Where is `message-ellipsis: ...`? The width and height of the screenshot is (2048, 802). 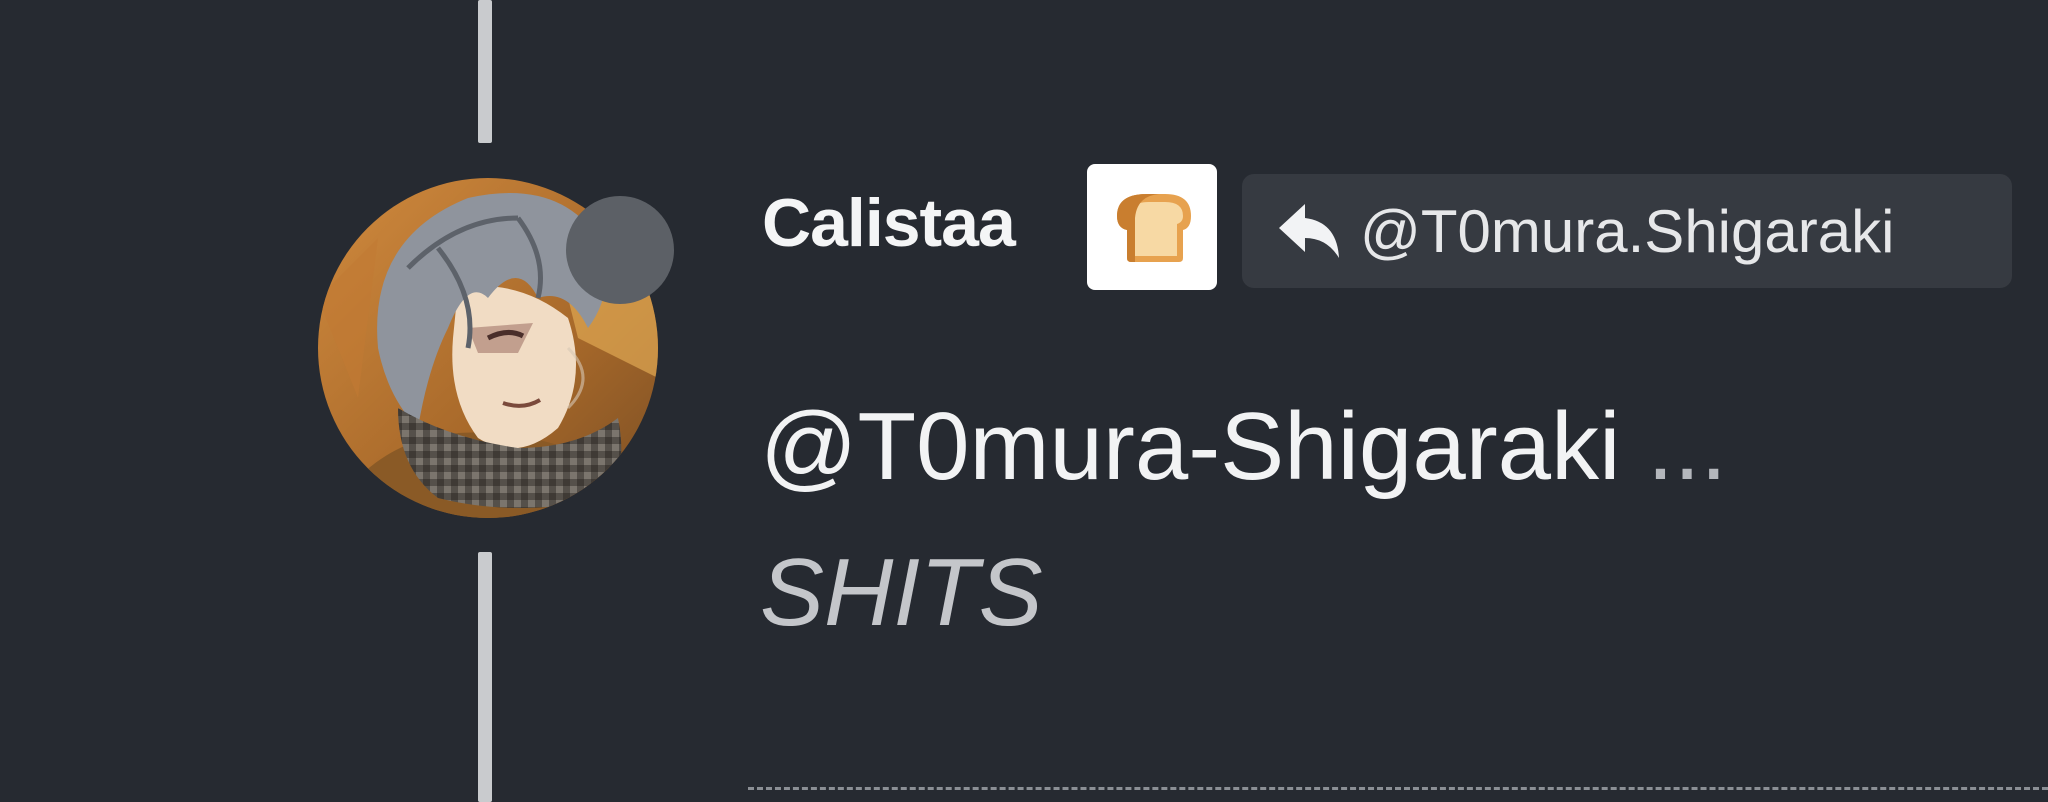
message-ellipsis: ... is located at coordinates (1687, 446).